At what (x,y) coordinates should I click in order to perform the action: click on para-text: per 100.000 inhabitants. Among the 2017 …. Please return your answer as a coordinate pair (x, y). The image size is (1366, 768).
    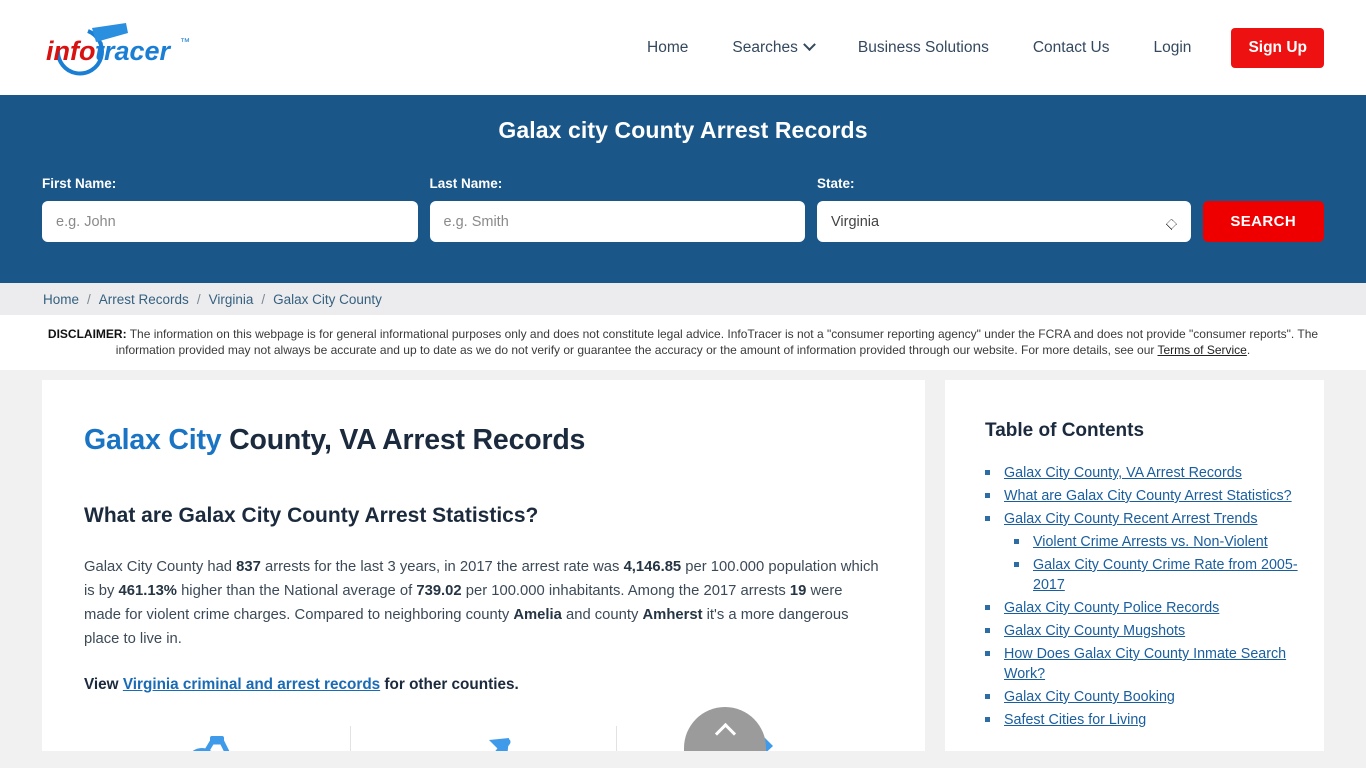
    Looking at the image, I should click on (625, 591).